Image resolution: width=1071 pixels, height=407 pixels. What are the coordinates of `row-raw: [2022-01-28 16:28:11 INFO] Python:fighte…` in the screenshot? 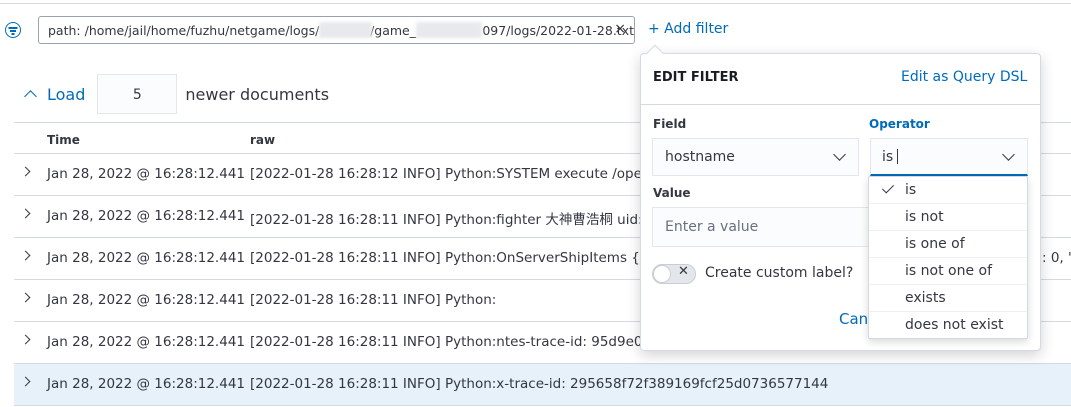 It's located at (453, 220).